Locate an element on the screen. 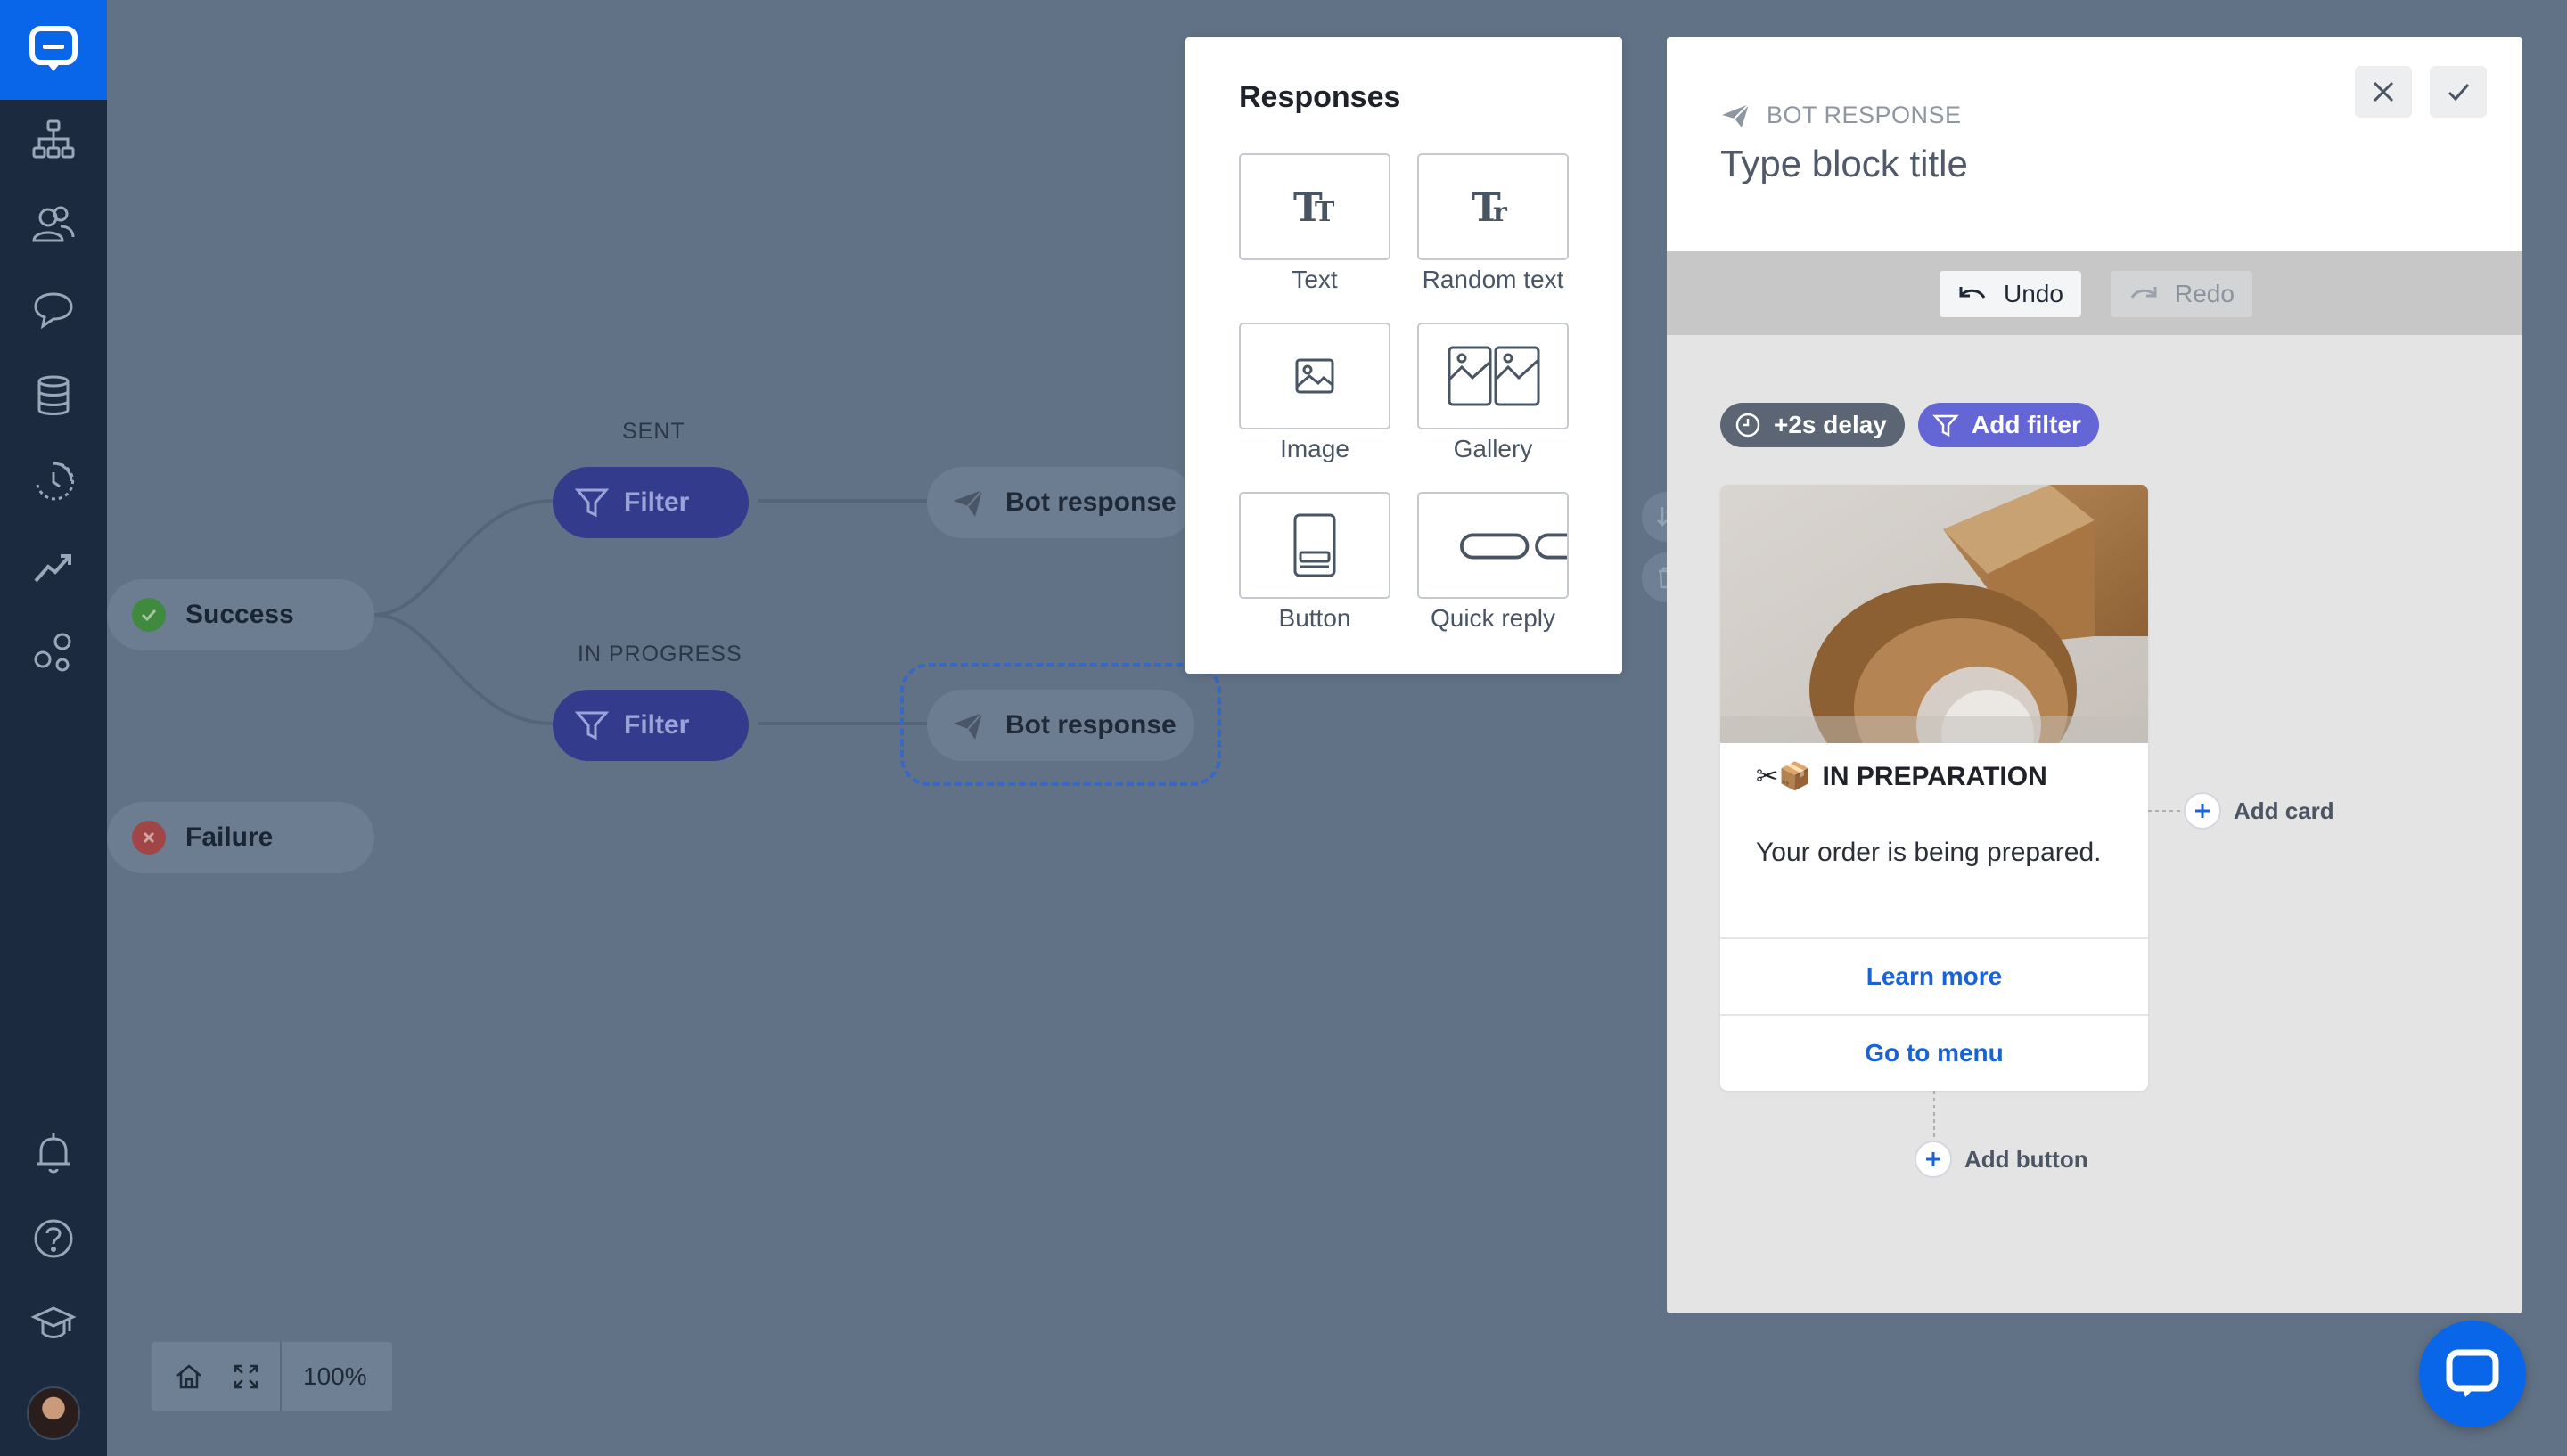 This screenshot has width=2567, height=1456. success-node: Success is located at coordinates (241, 614).